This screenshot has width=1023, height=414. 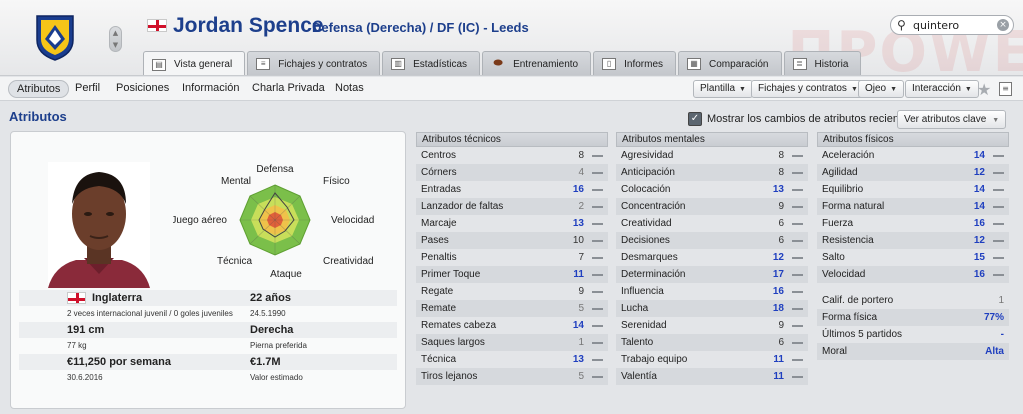 What do you see at coordinates (712, 308) in the screenshot?
I see `attribute-row: Lucha 18` at bounding box center [712, 308].